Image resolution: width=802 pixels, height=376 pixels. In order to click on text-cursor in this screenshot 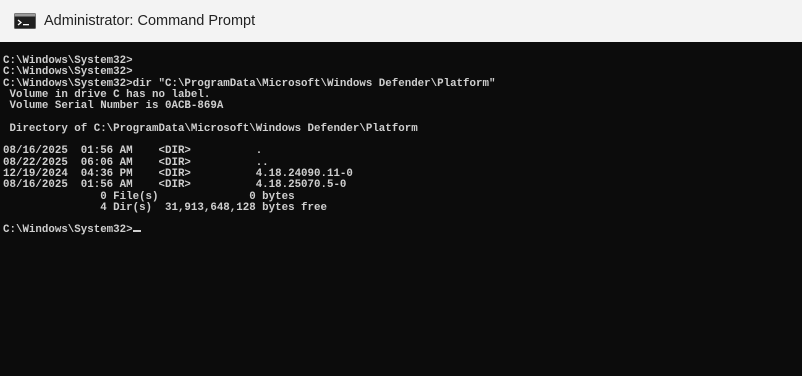, I will do `click(136, 231)`.